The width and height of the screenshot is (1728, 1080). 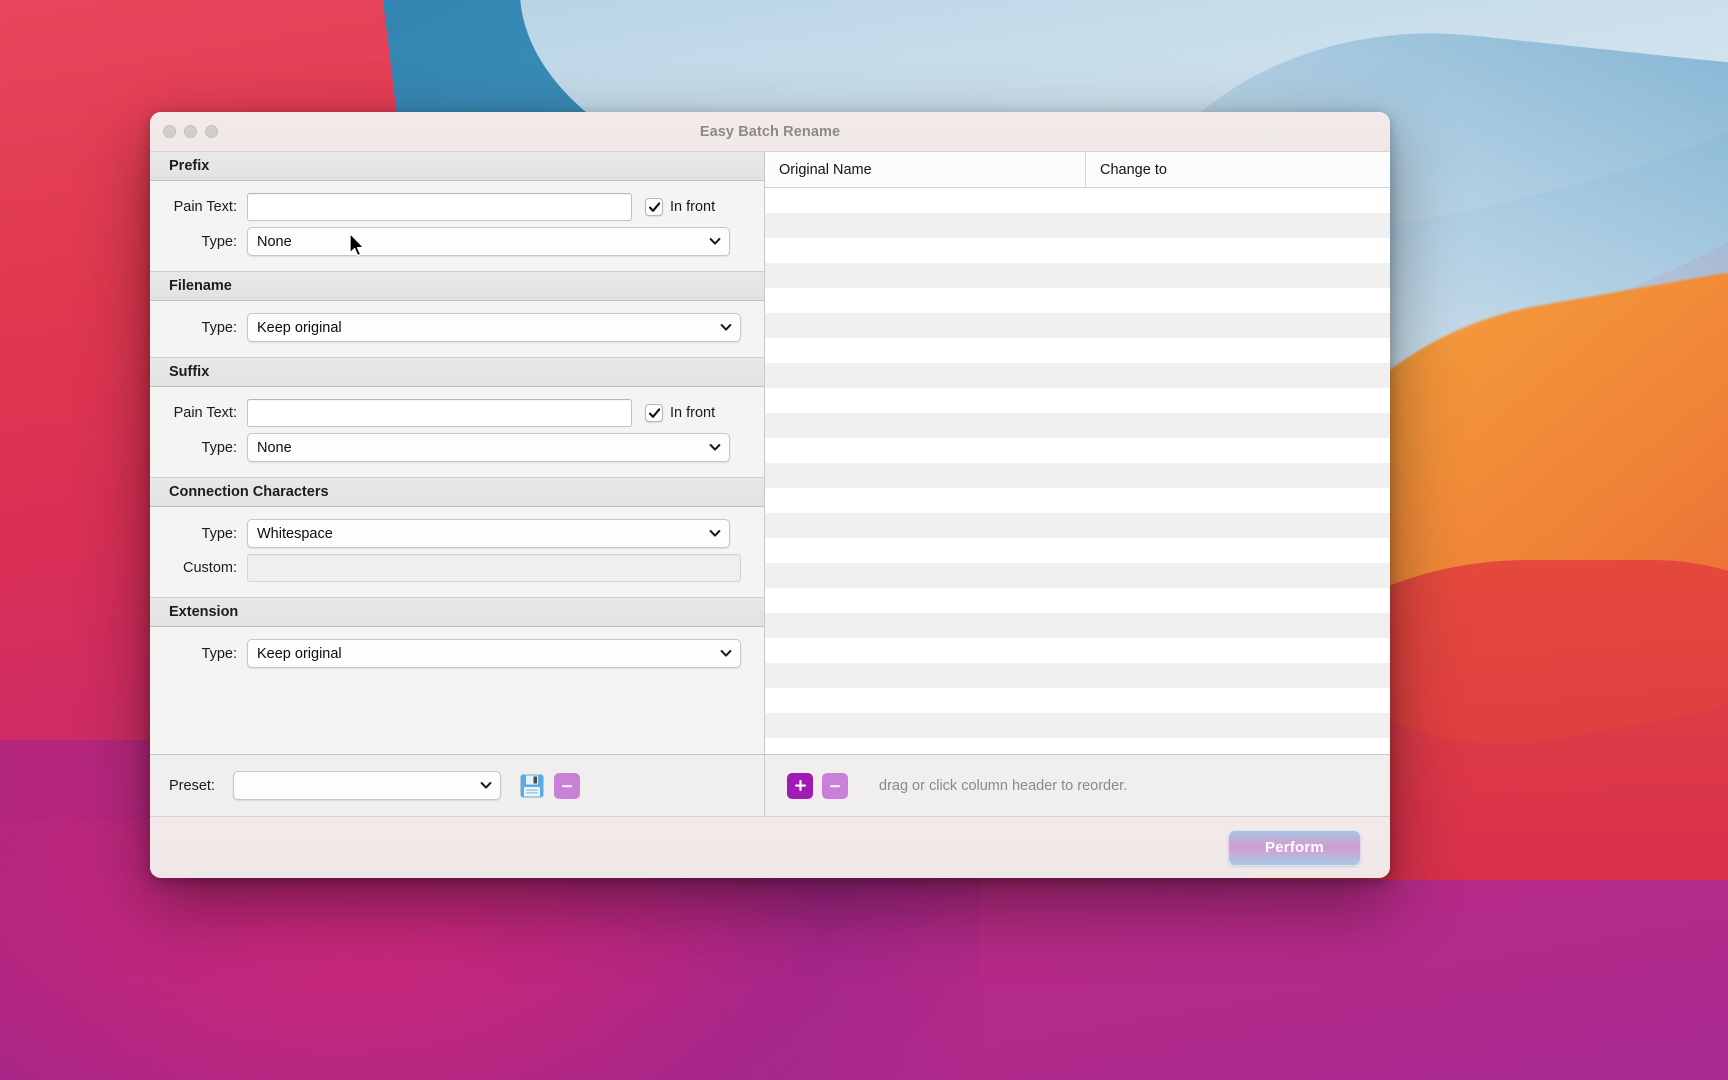 What do you see at coordinates (219, 241) in the screenshot?
I see `prefix-type-label: Type:` at bounding box center [219, 241].